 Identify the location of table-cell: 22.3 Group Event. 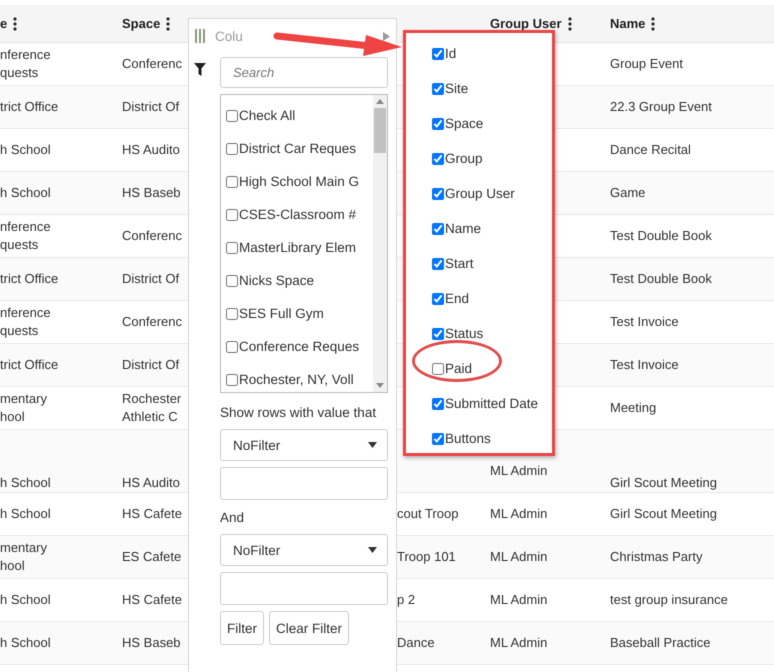
(661, 107).